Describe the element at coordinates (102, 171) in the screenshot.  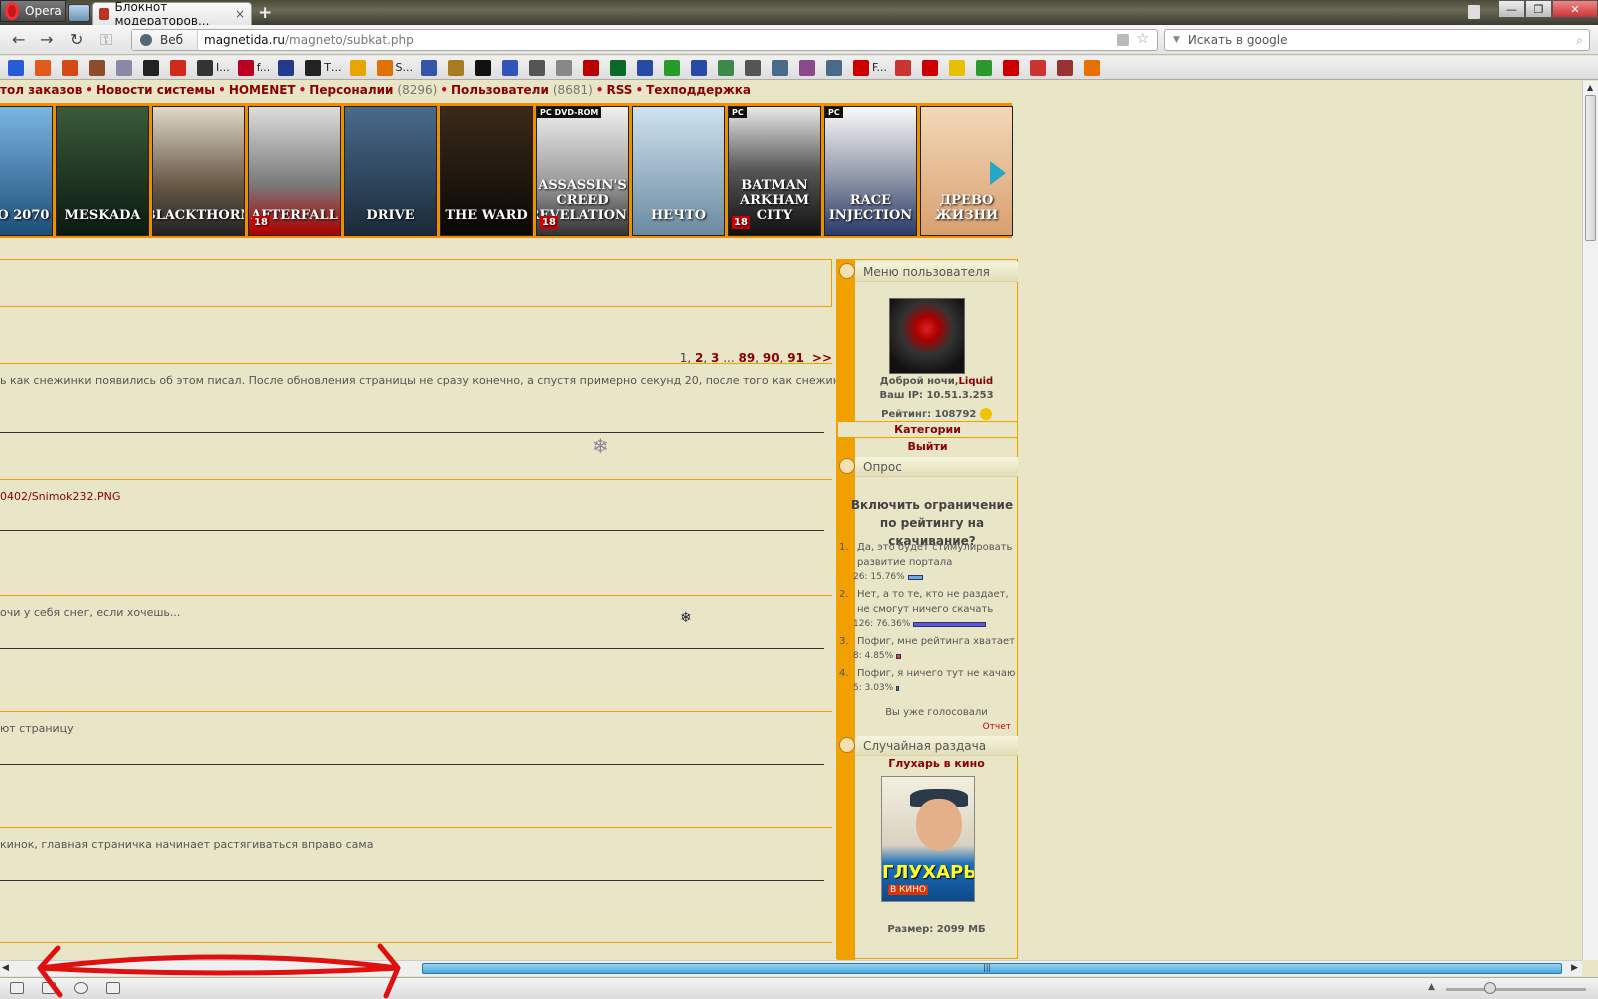
I see `poster-thumbnail: MESKADA` at that location.